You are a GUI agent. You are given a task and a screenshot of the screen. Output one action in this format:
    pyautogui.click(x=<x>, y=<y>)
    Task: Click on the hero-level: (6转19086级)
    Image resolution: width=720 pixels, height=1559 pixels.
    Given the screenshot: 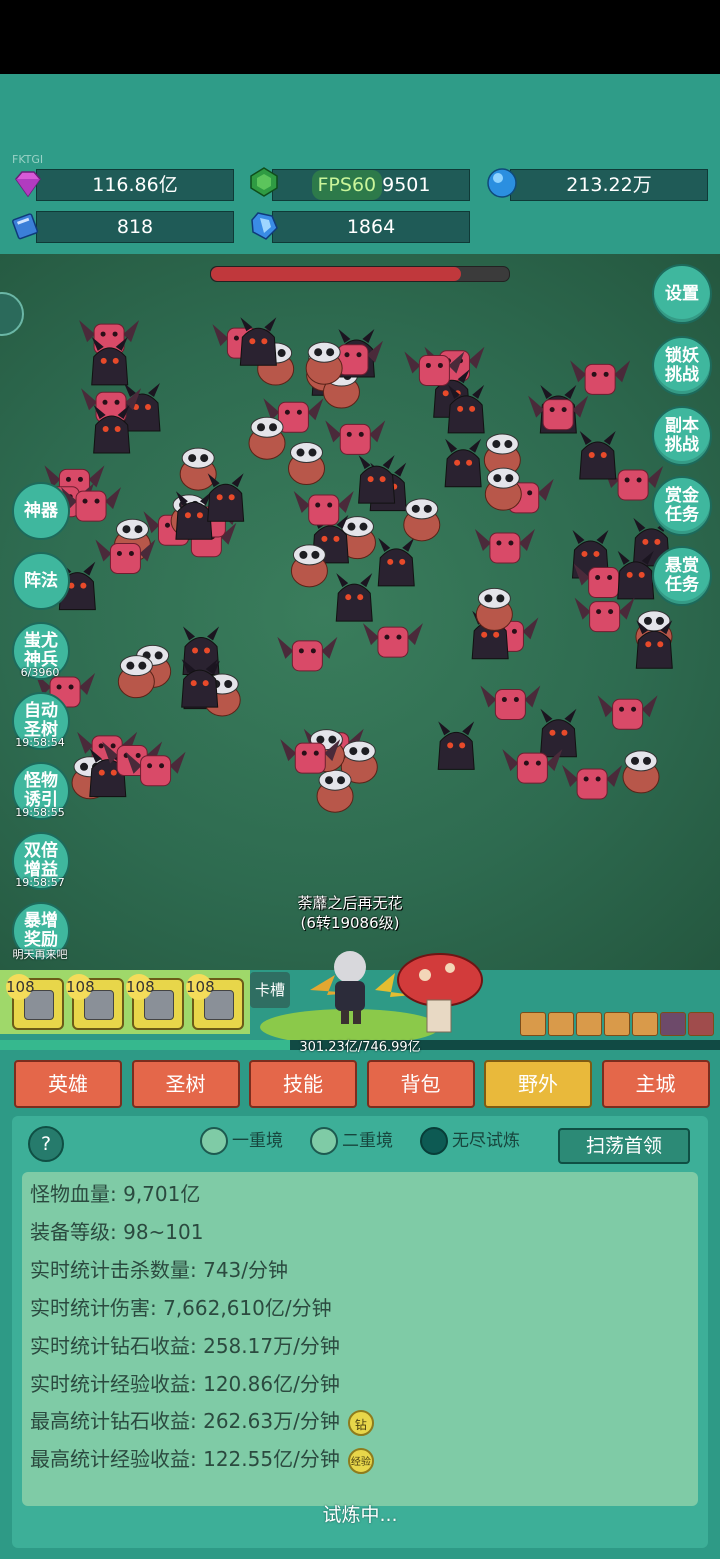 What is the action you would take?
    pyautogui.click(x=350, y=923)
    